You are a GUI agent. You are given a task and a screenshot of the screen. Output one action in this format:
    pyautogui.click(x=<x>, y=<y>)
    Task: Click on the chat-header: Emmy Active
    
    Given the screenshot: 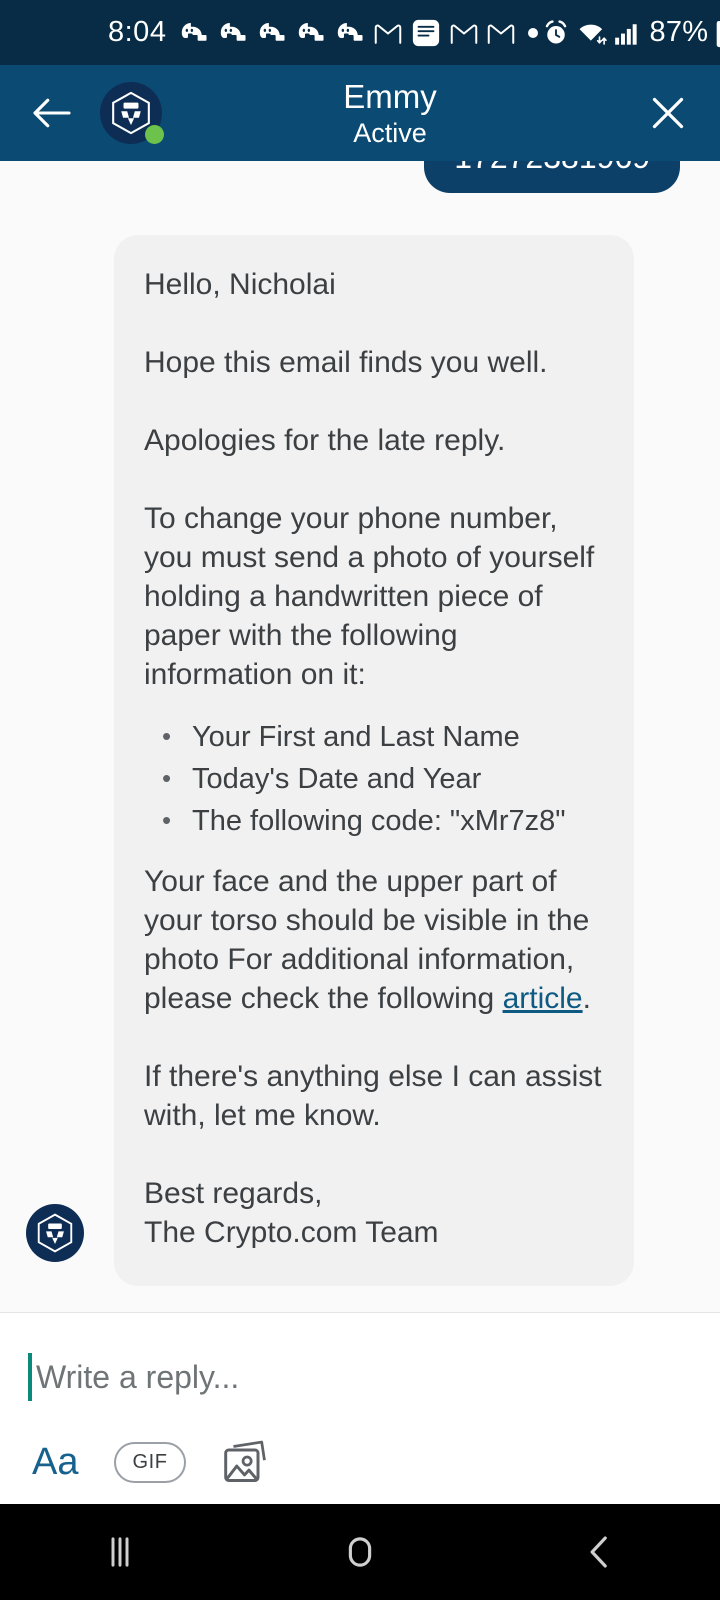 What is the action you would take?
    pyautogui.click(x=360, y=113)
    